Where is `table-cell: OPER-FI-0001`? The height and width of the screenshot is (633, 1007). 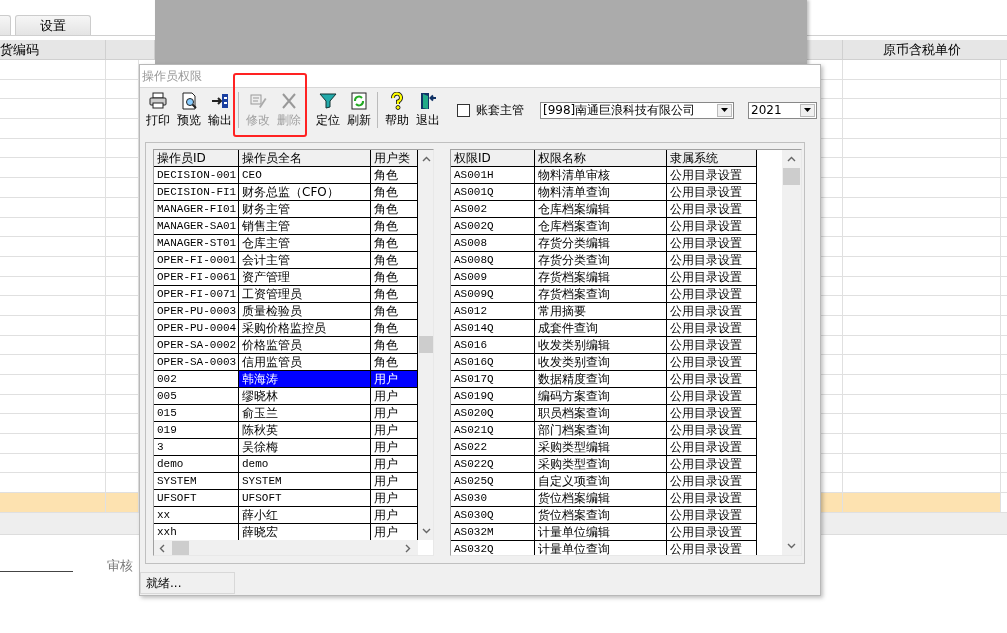 table-cell: OPER-FI-0001 is located at coordinates (196, 260).